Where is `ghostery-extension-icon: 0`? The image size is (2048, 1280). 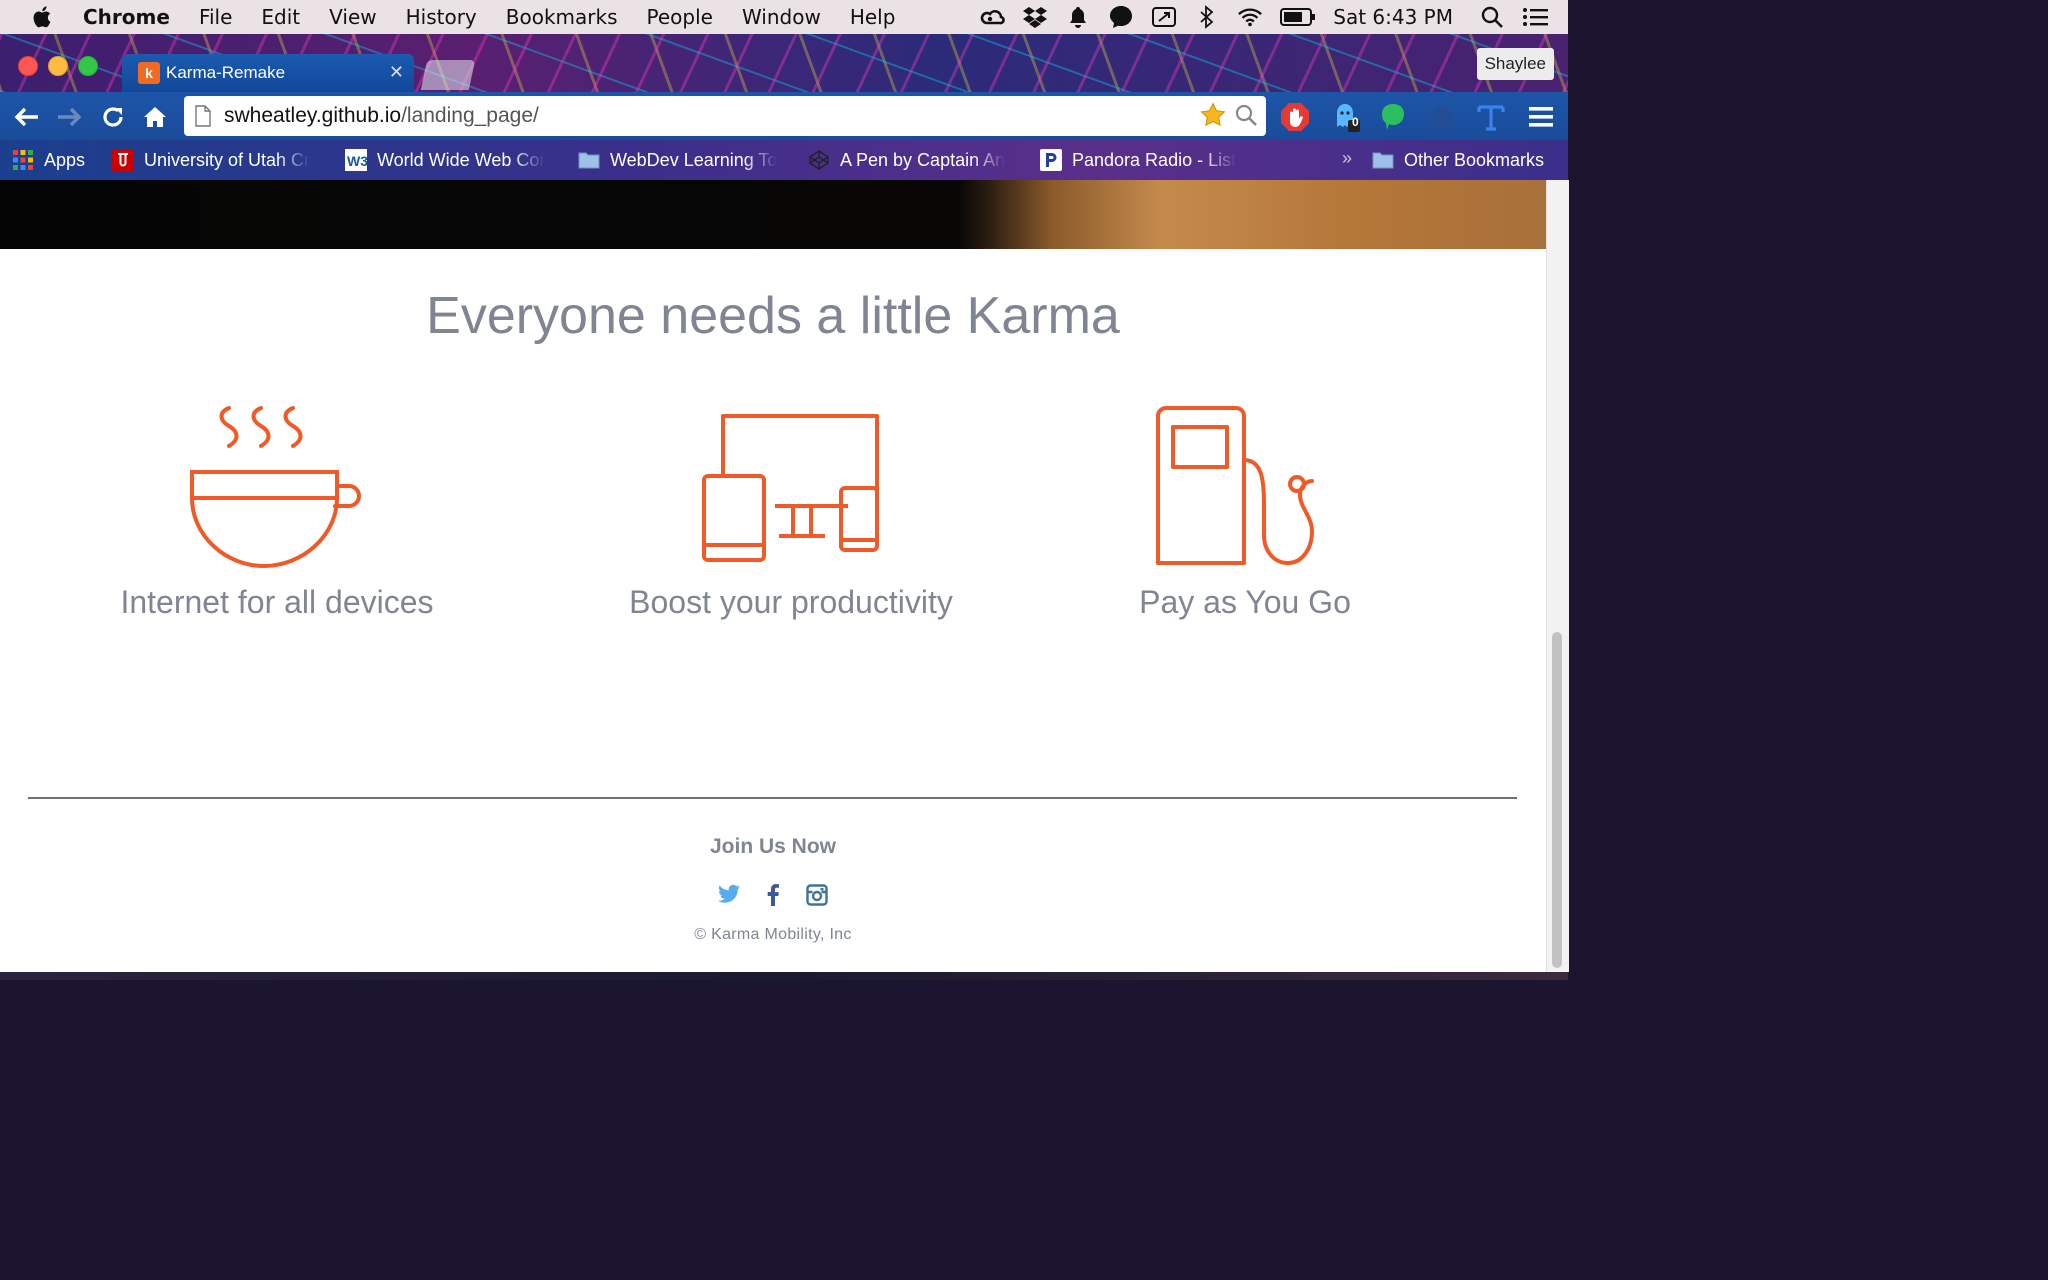 ghostery-extension-icon: 0 is located at coordinates (1345, 117).